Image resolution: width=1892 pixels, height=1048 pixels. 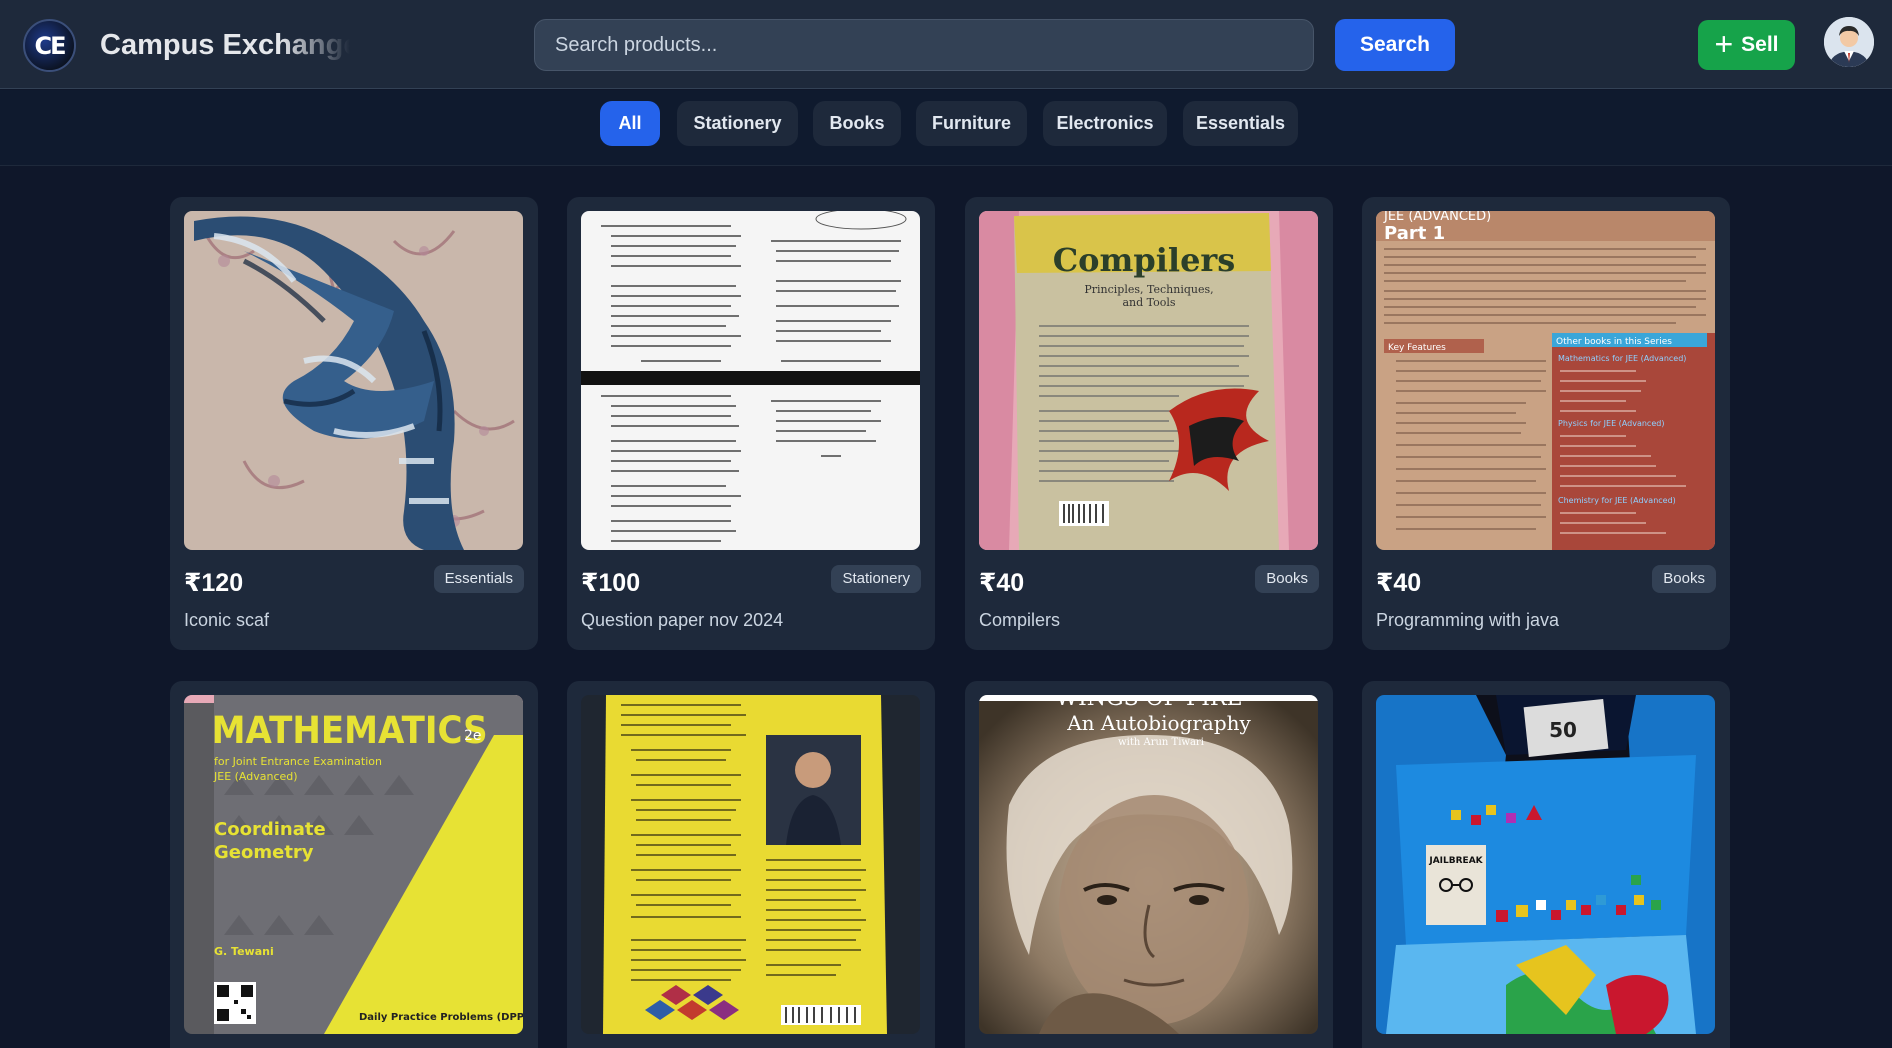 What do you see at coordinates (255, 776) in the screenshot?
I see `maths-sub2-text: JEE (Advanced)` at bounding box center [255, 776].